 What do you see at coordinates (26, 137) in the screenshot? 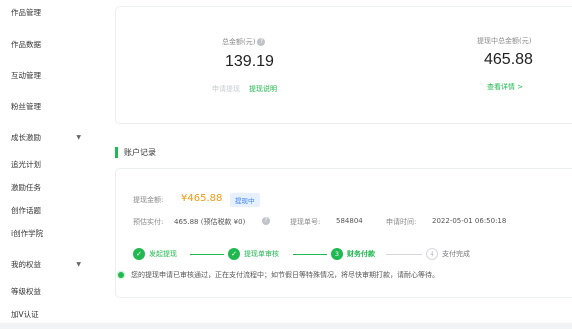
I see `sidebar-item-label: 成长激励` at bounding box center [26, 137].